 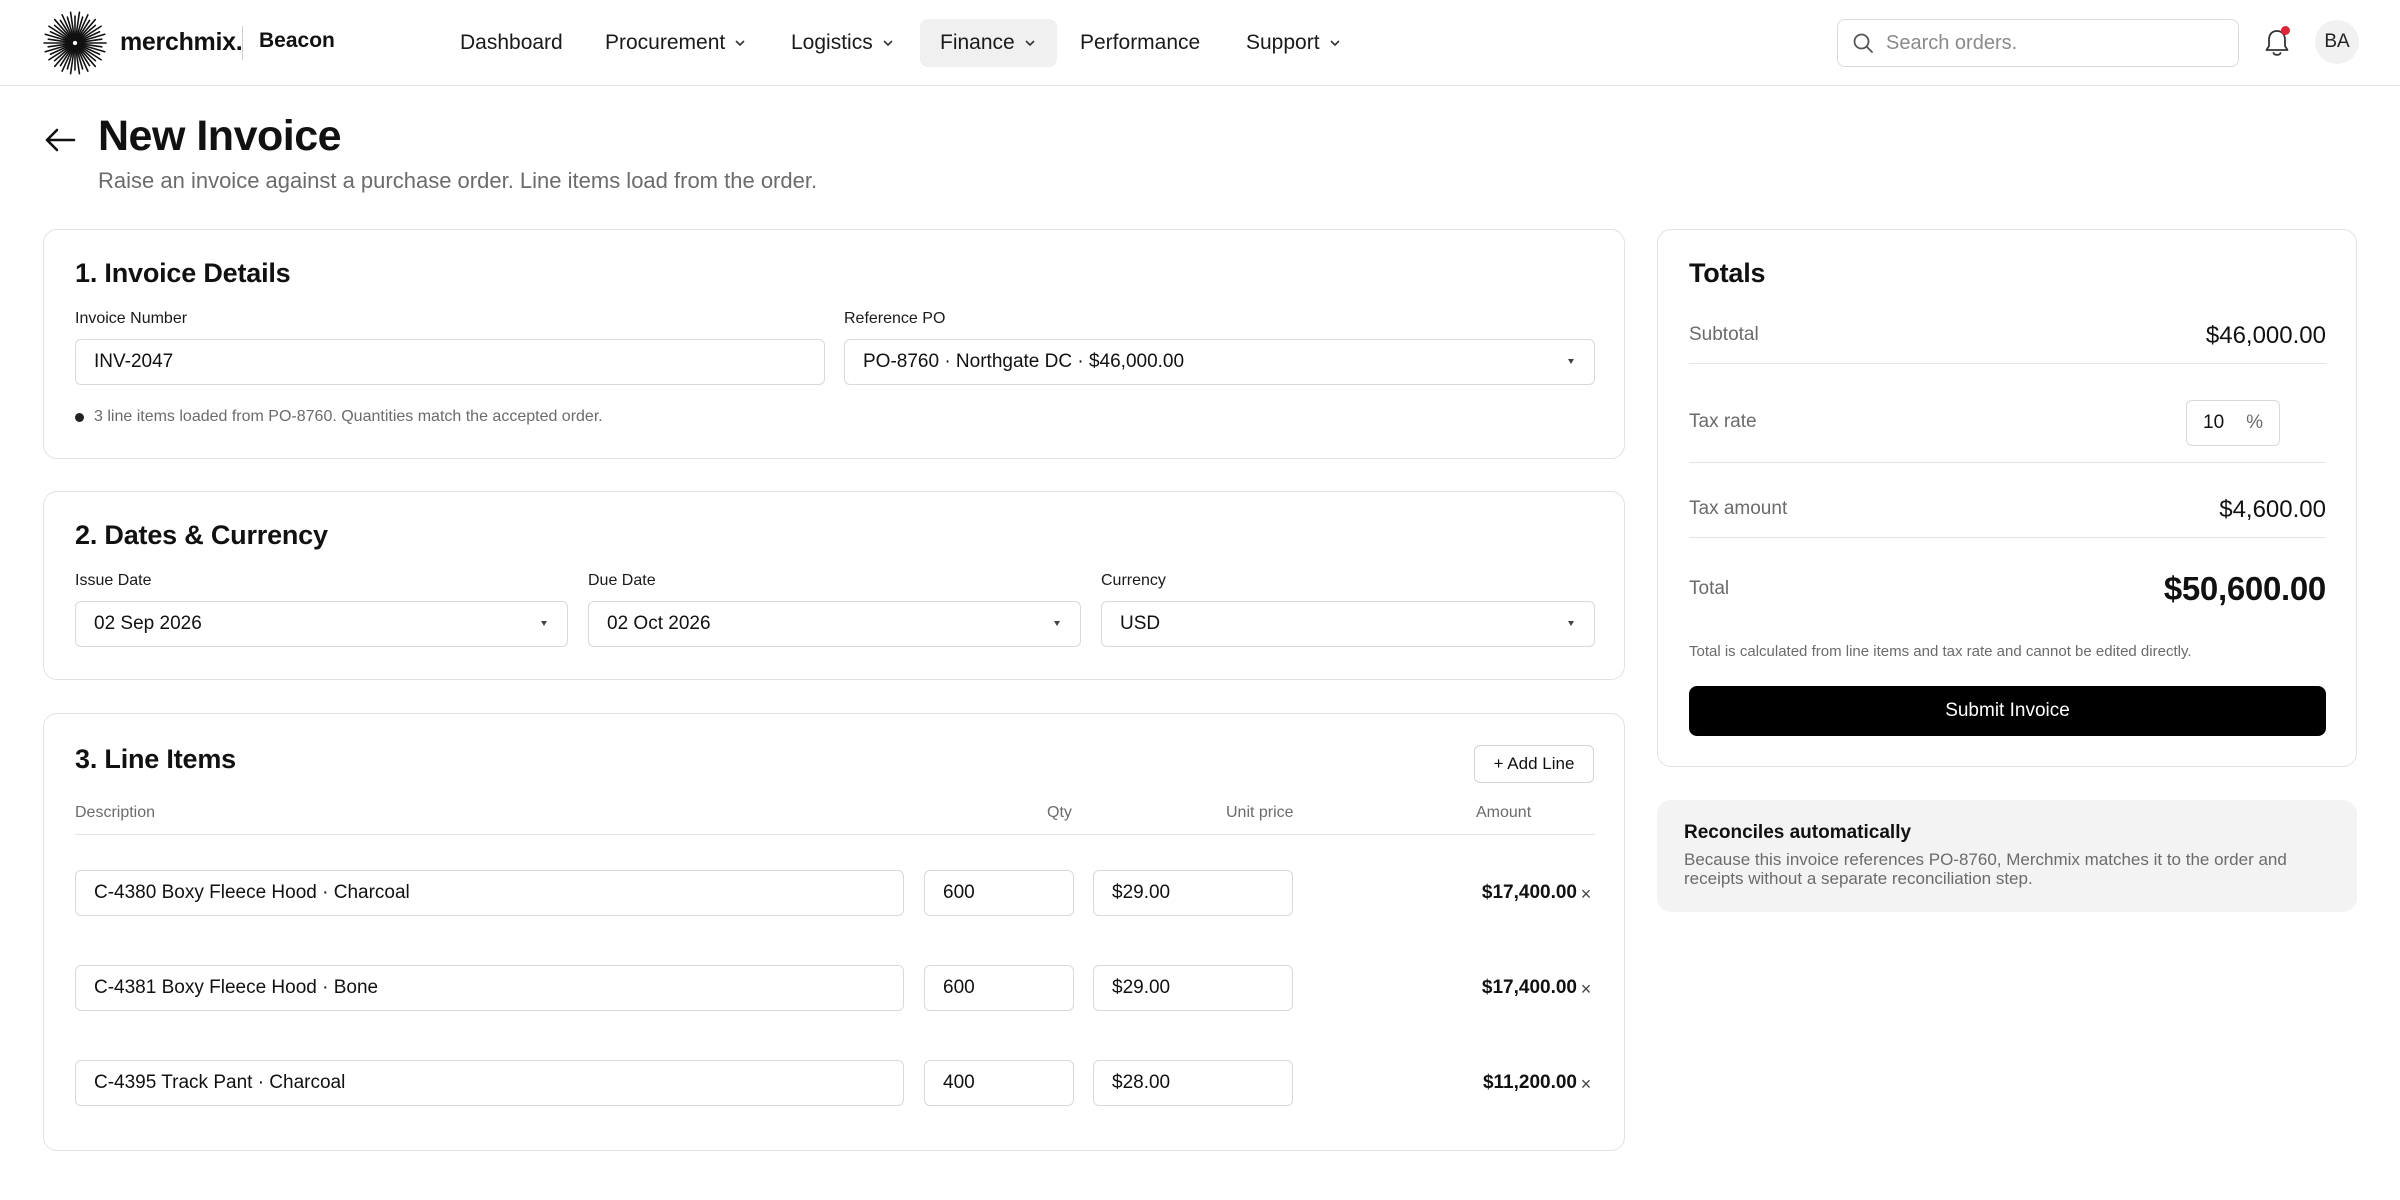 I want to click on line-amount: $11,200.00, so click(x=1529, y=1082).